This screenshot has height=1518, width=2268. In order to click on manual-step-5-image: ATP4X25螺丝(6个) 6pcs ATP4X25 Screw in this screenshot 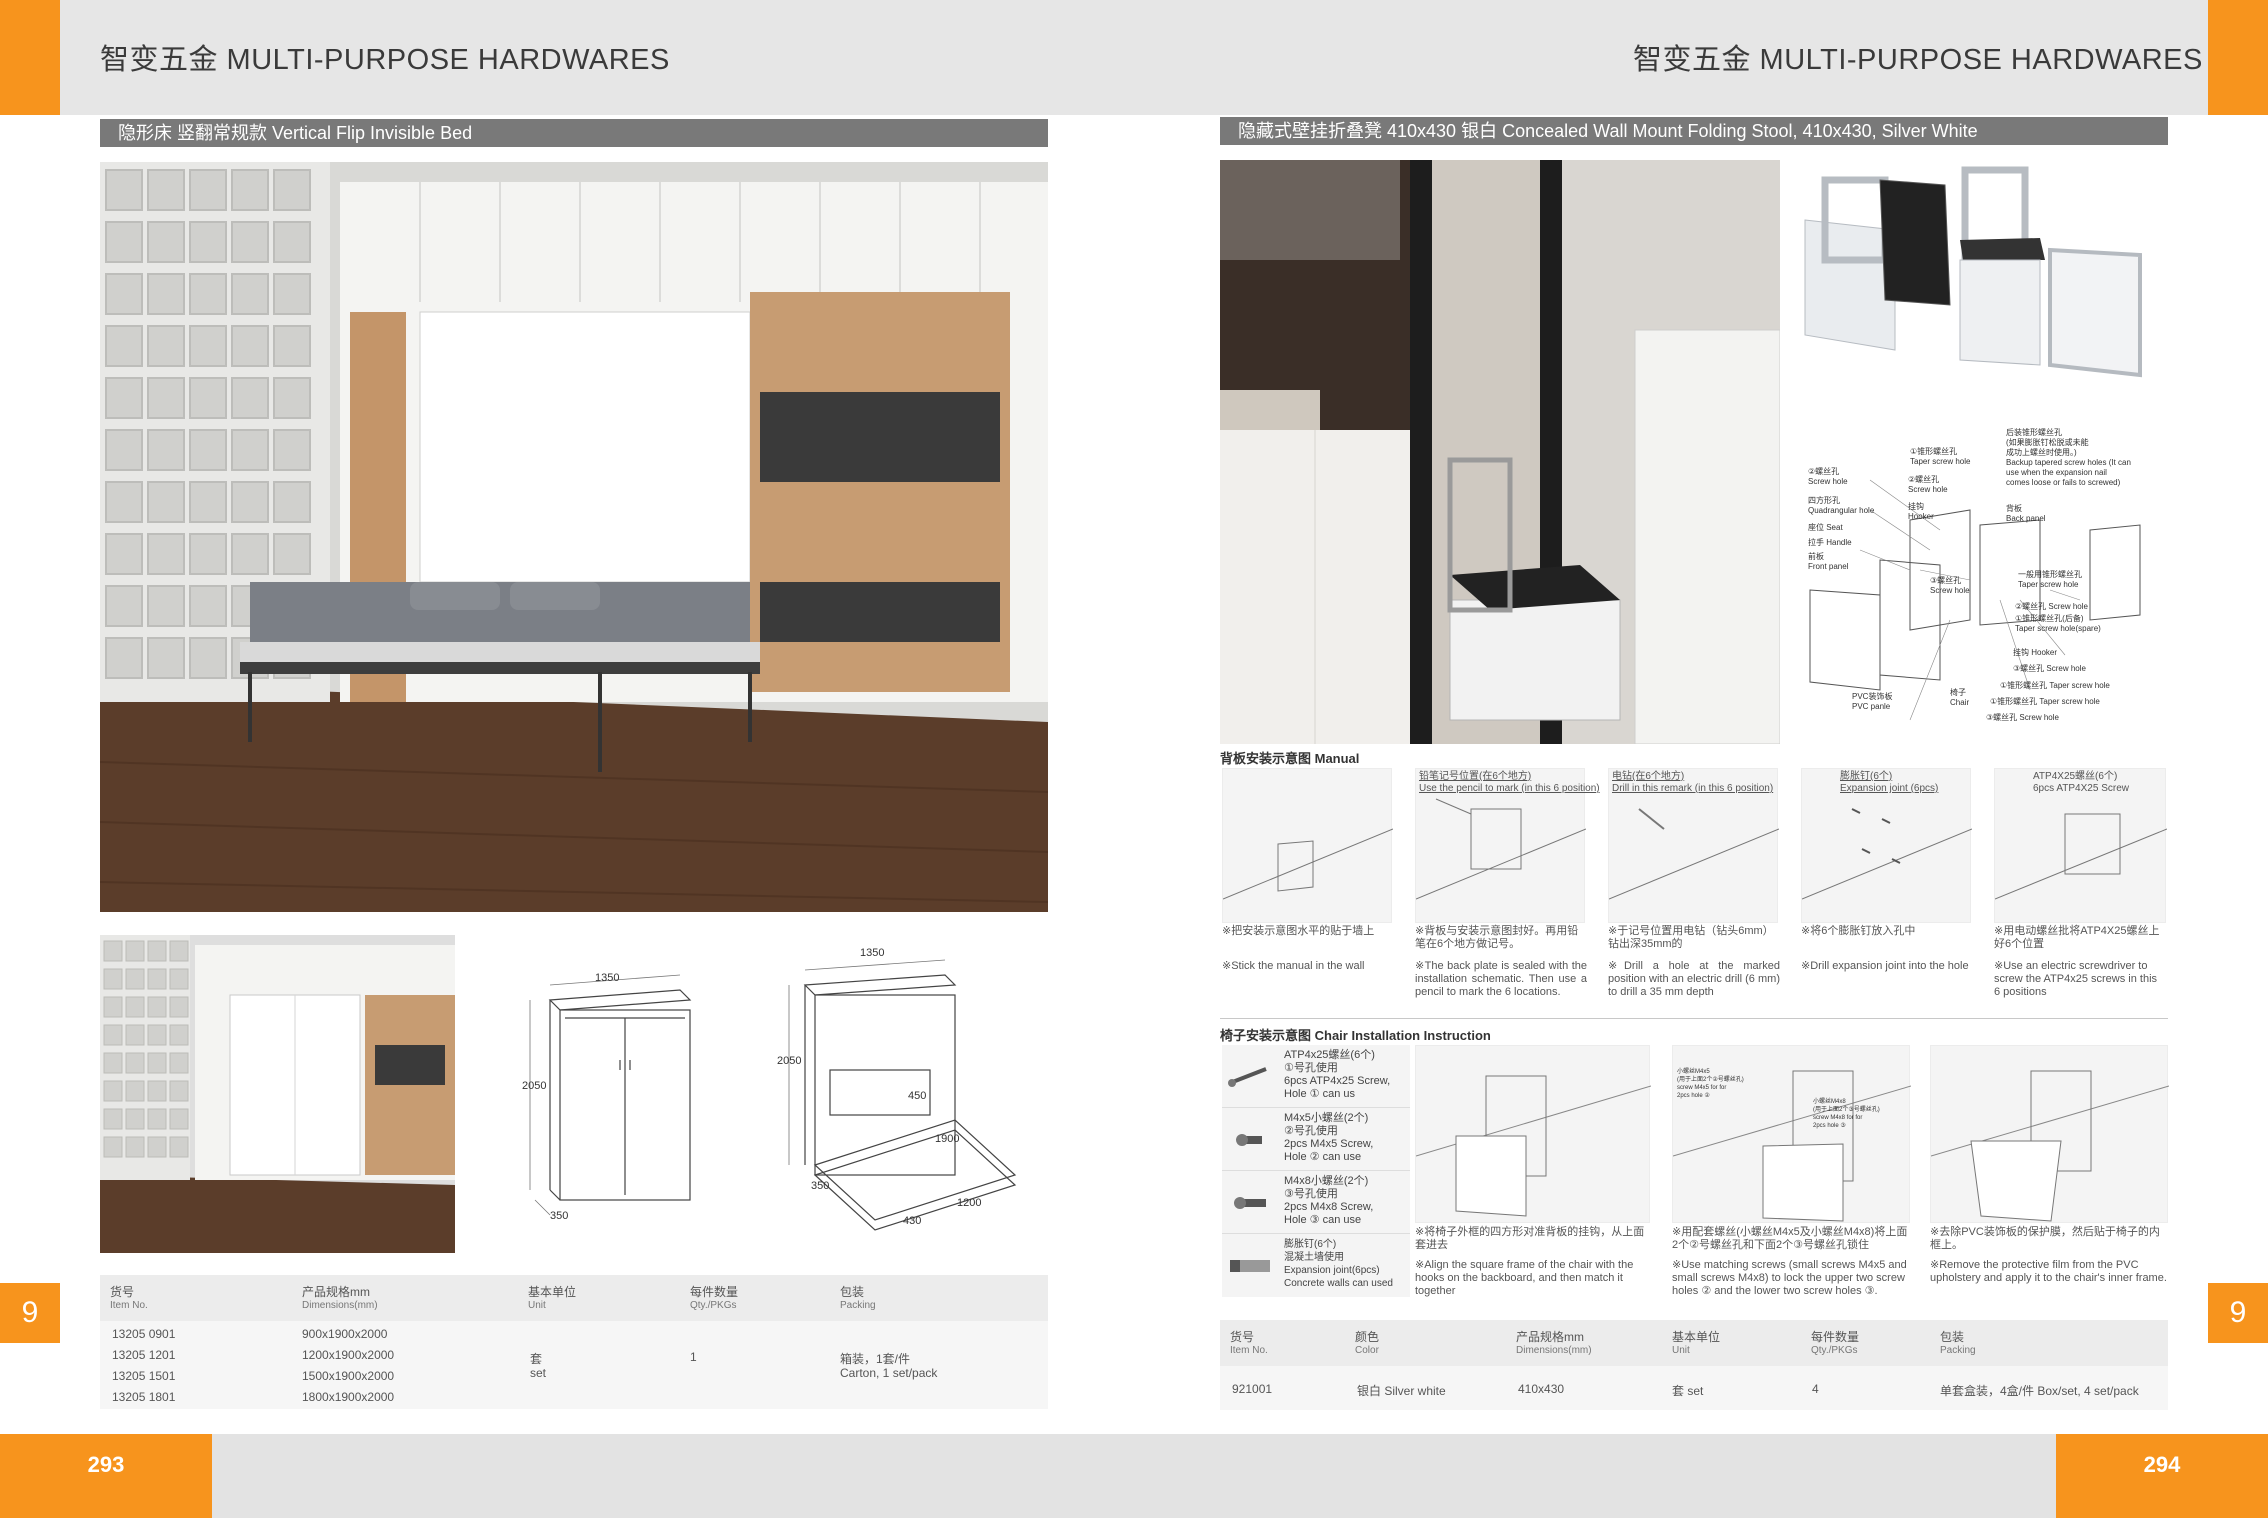, I will do `click(2081, 845)`.